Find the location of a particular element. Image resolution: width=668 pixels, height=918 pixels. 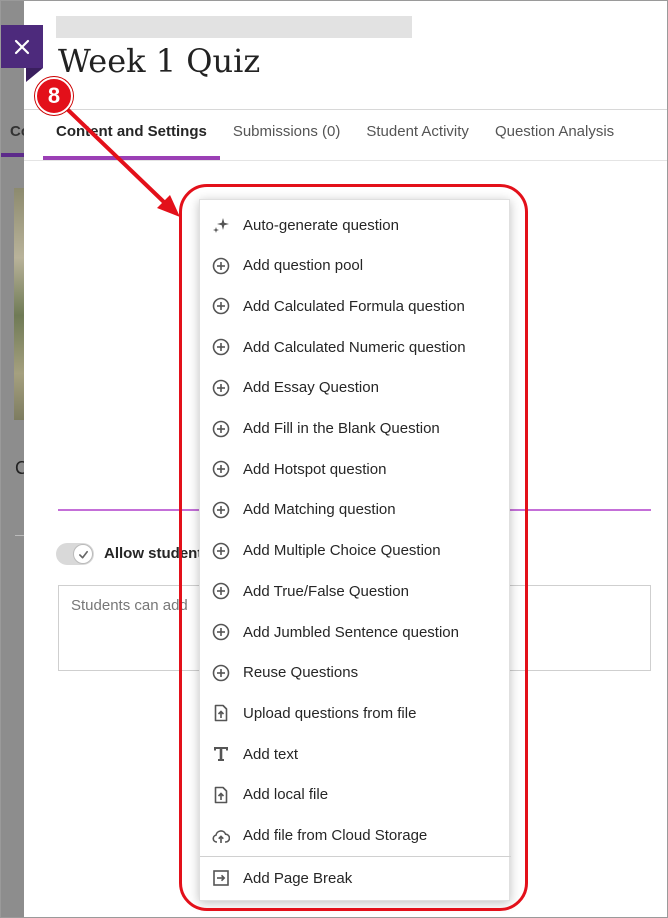

page-break-icon is located at coordinates (221, 878).